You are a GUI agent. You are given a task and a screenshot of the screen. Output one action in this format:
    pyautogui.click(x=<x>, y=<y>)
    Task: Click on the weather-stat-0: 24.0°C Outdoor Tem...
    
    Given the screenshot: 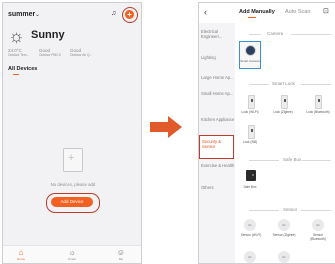 What is the action you would take?
    pyautogui.click(x=19, y=52)
    